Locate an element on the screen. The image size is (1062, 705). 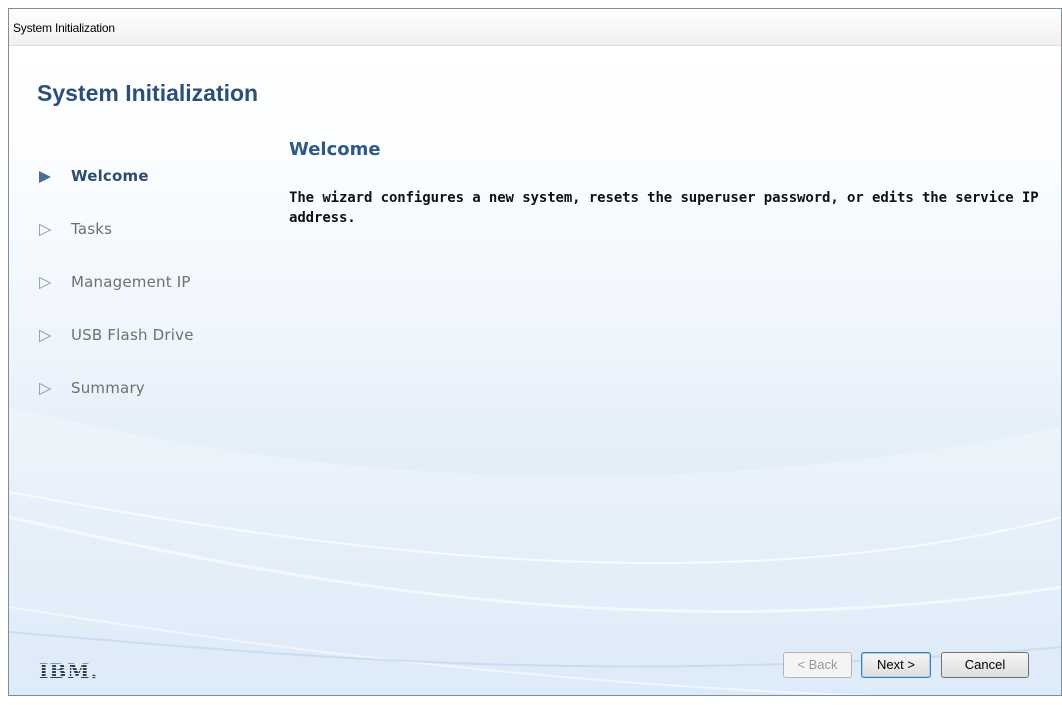
window-titlebar: System Initialization is located at coordinates (535, 27).